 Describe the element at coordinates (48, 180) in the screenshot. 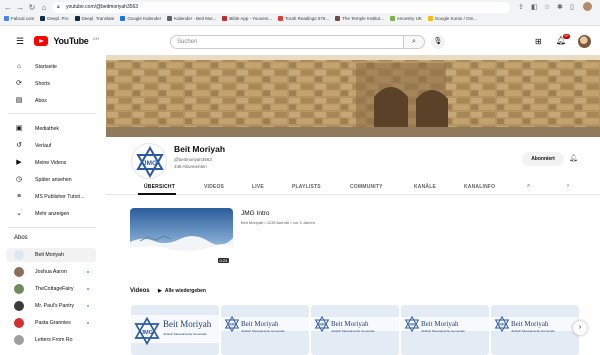

I see `sidebar-item-später-ansehen: ◷ Später ansehen` at that location.